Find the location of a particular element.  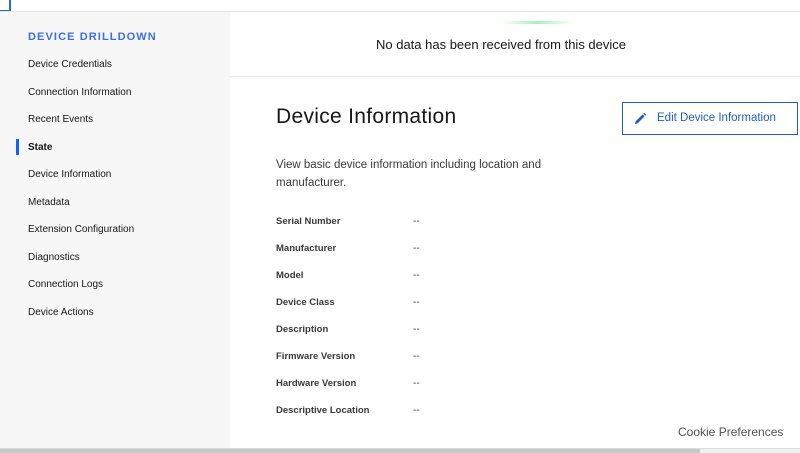

cookie-preferences-link: Cookie Preferences is located at coordinates (730, 432).